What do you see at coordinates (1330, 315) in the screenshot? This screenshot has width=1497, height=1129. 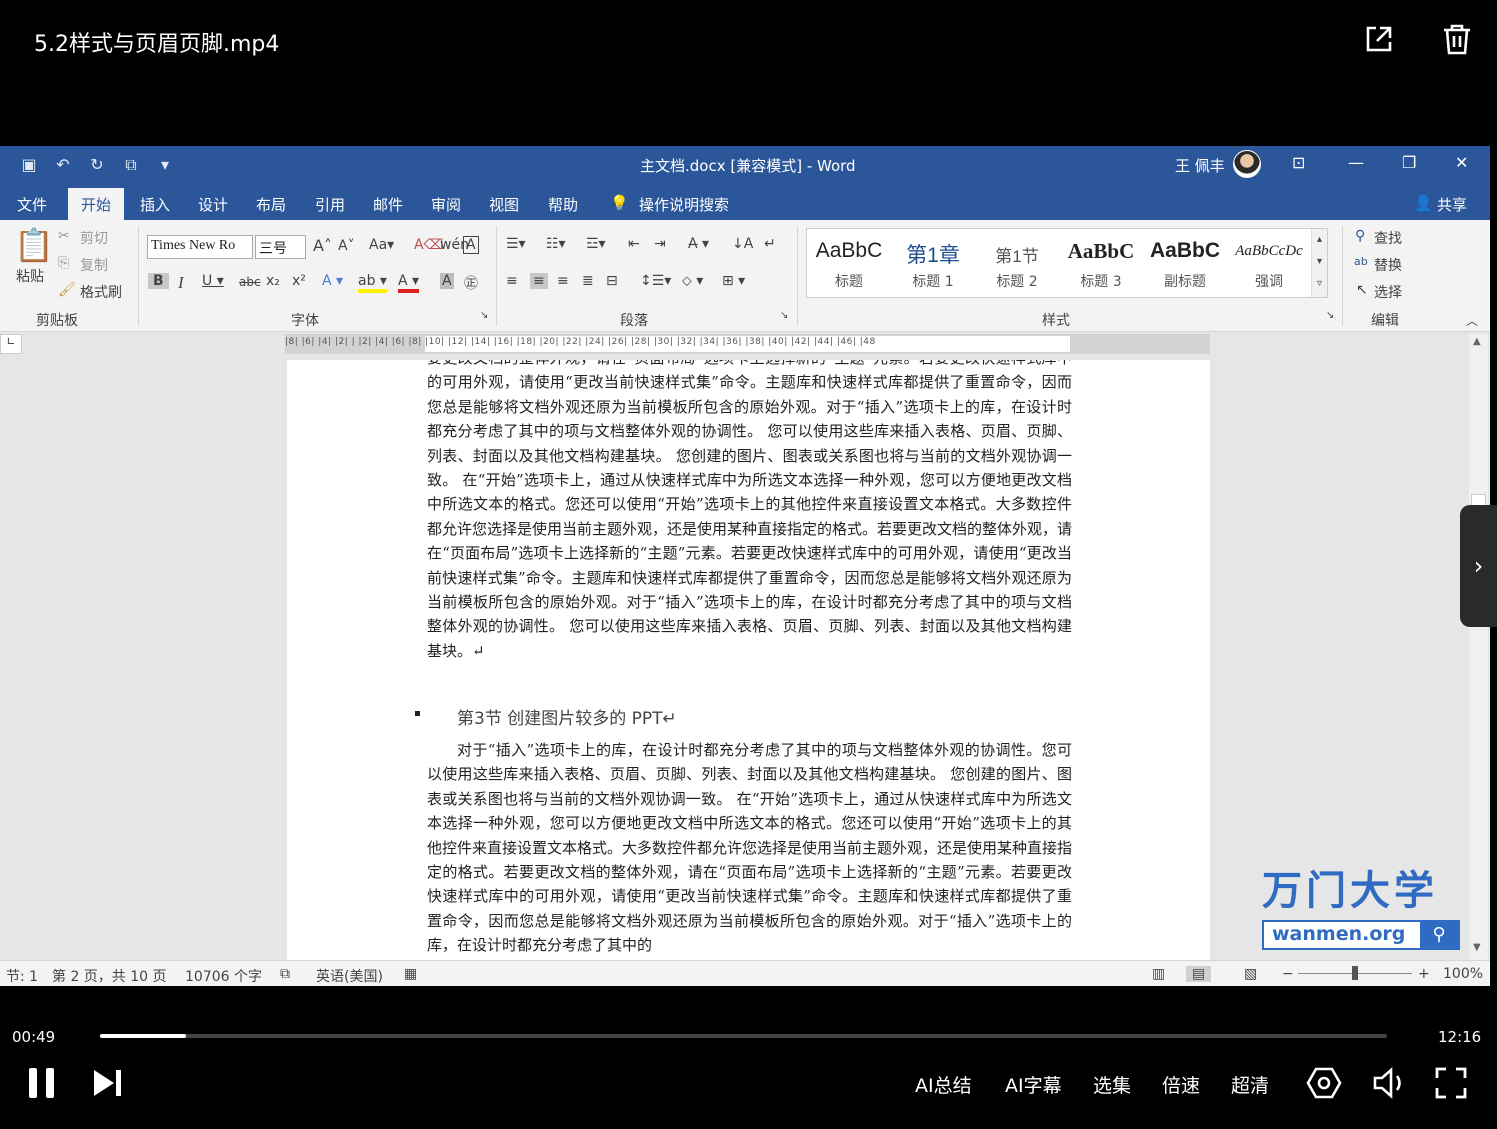 I see `styles-dialog-launcher-icon: ↘` at bounding box center [1330, 315].